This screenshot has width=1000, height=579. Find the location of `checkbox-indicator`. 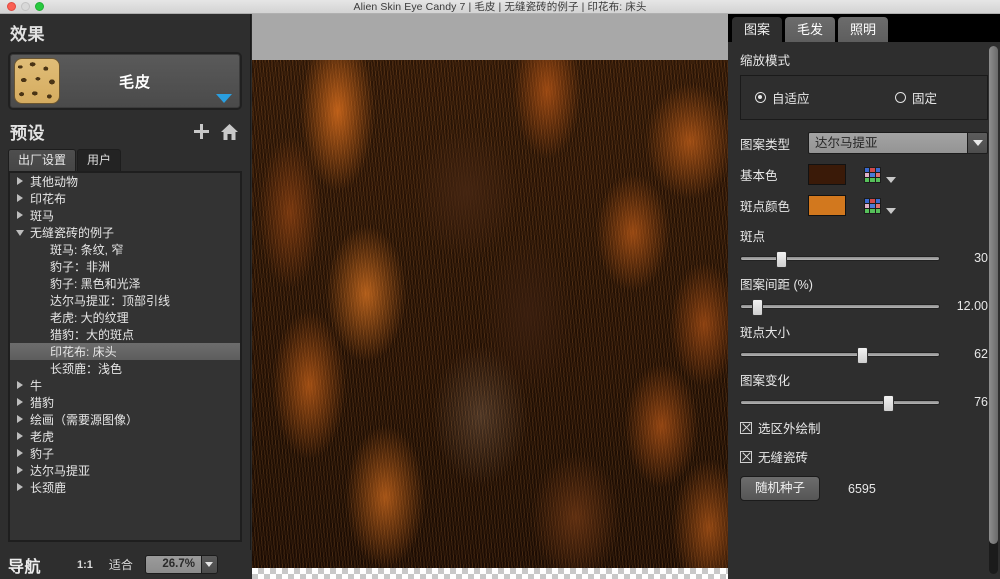

checkbox-indicator is located at coordinates (746, 456).